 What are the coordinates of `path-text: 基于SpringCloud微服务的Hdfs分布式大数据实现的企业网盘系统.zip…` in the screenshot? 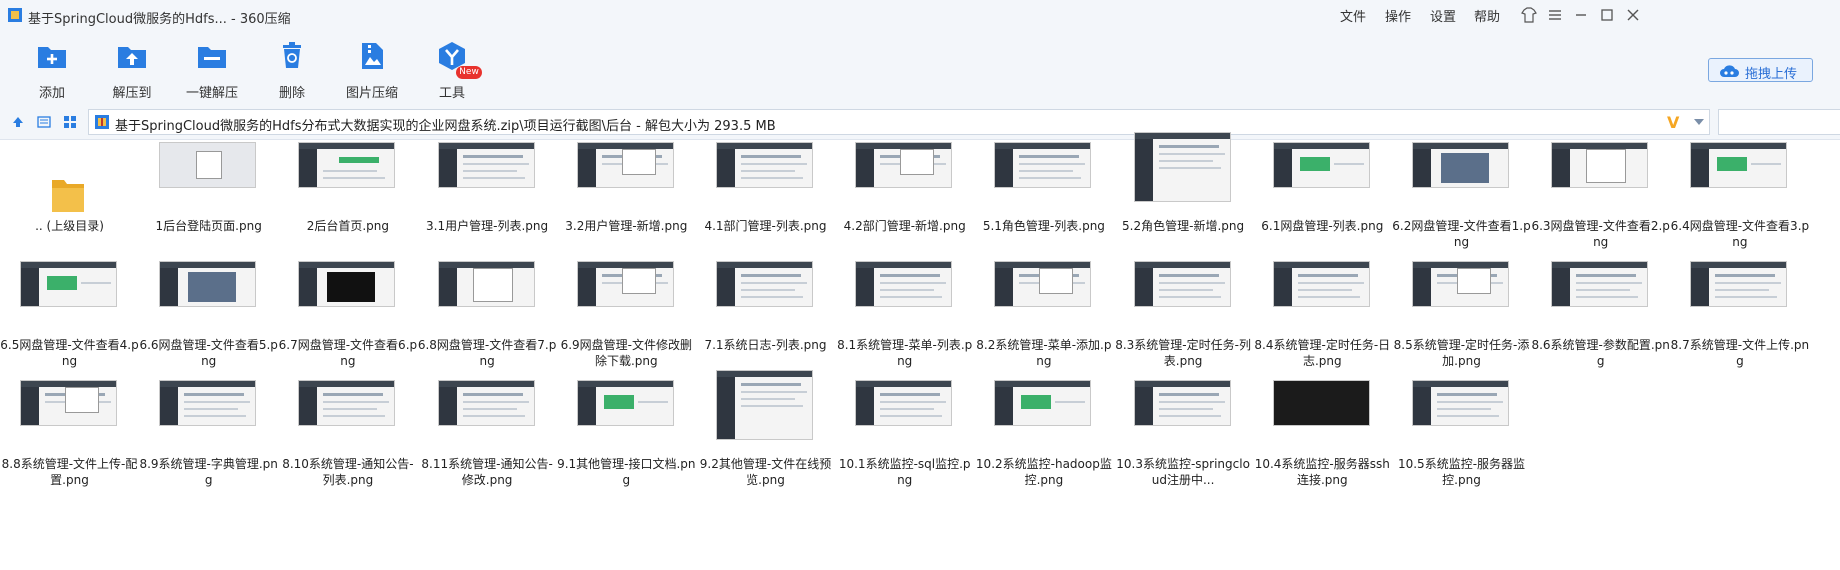 It's located at (445, 126).